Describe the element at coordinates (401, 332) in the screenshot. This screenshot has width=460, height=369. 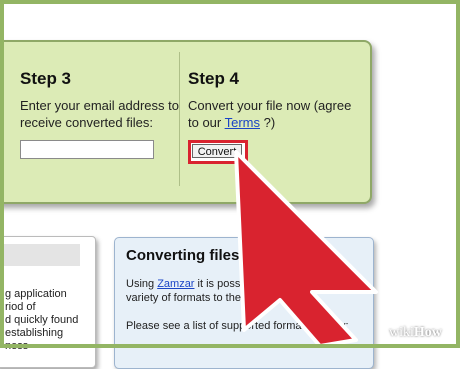
I see `watermark-prefix: wiki` at that location.